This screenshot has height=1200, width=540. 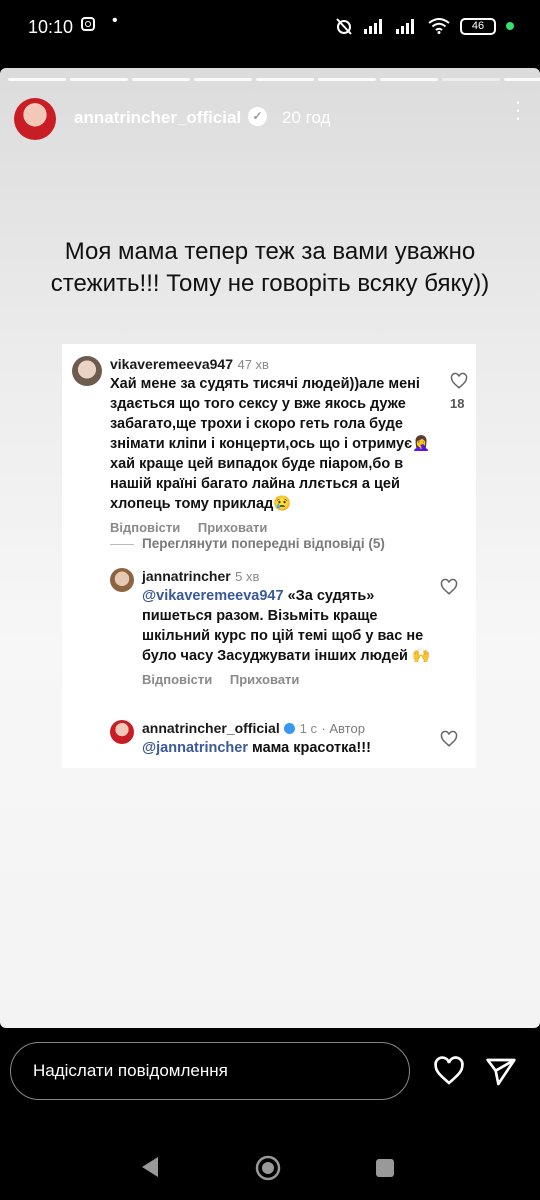 I want to click on alarm-off-icon, so click(x=344, y=26).